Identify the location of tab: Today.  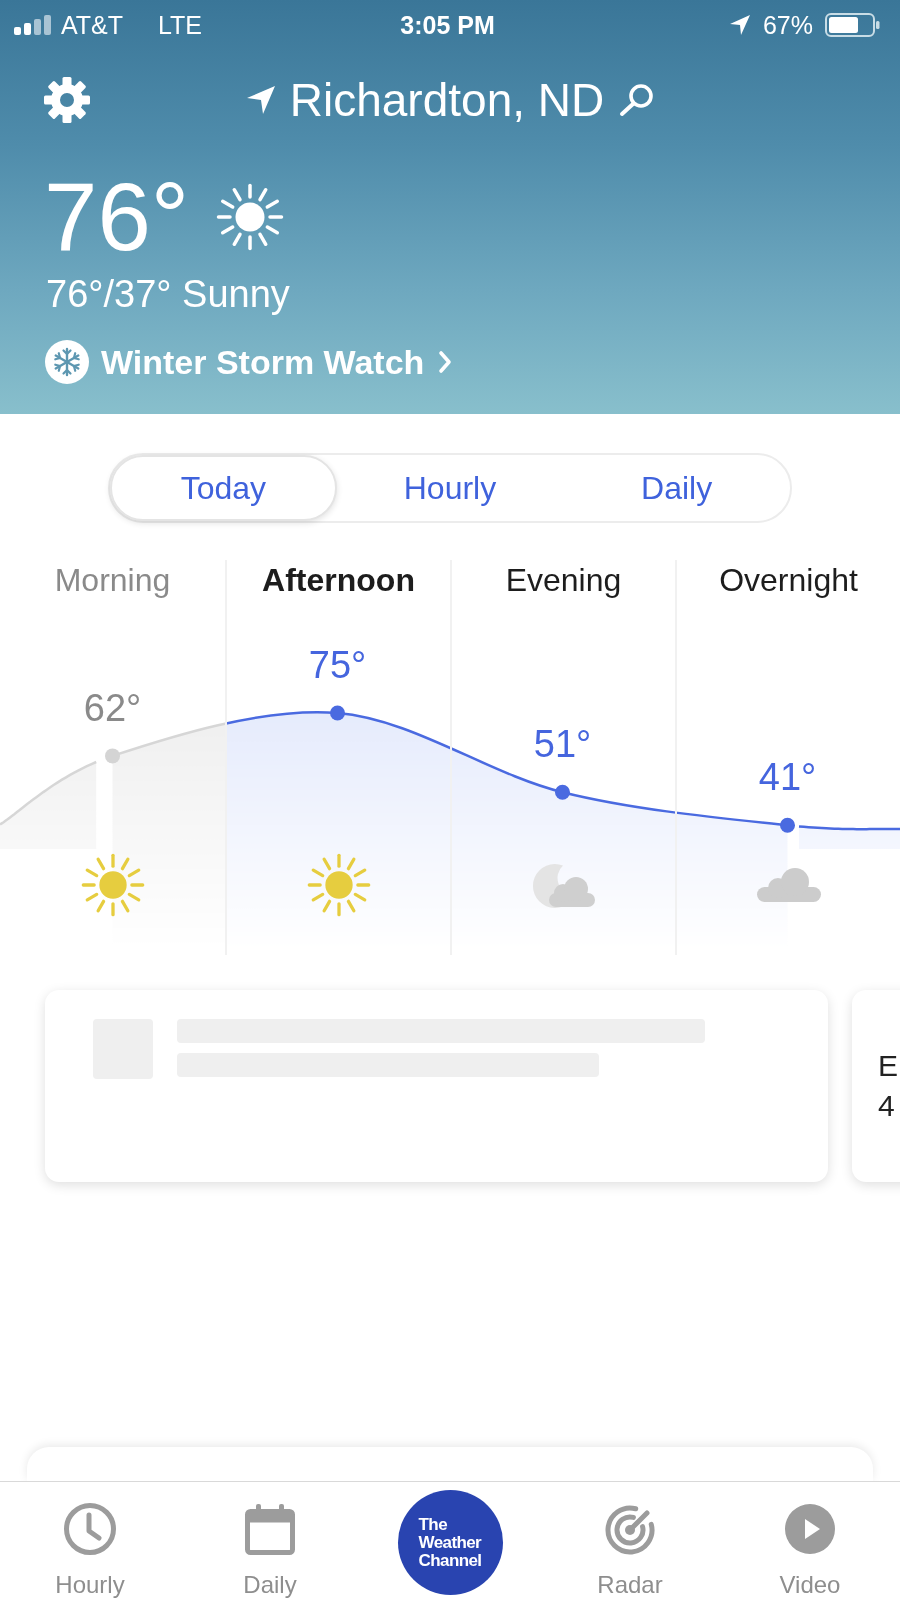
(223, 488).